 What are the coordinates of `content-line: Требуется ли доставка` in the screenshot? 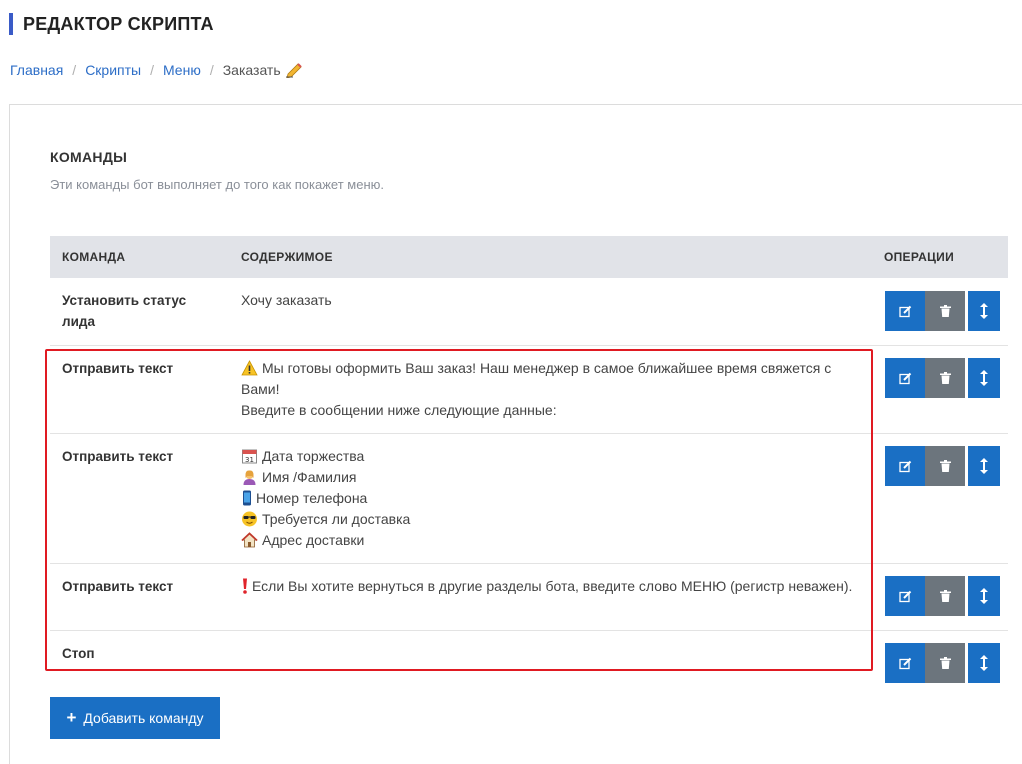 It's located at (556, 519).